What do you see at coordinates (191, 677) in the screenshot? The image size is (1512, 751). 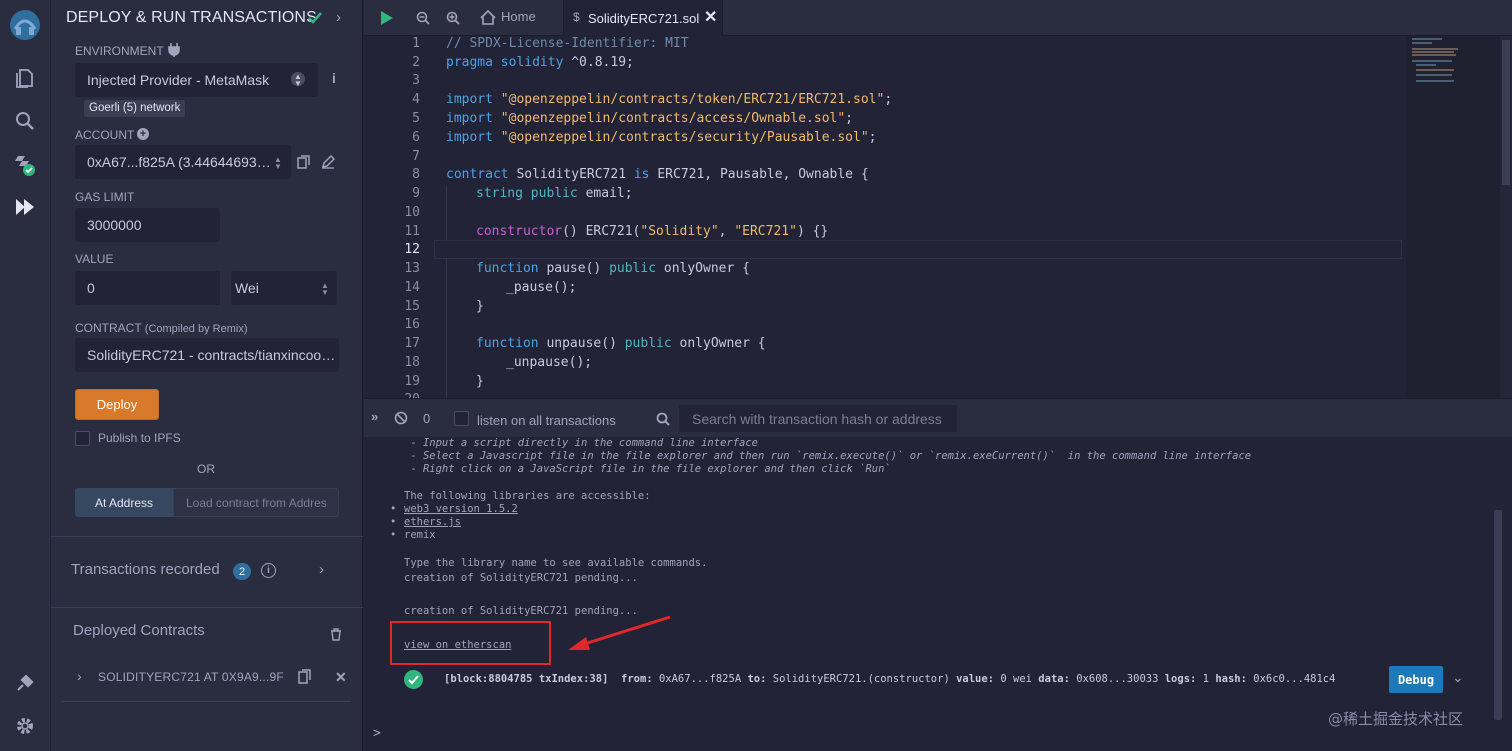 I see `deployed-contract-item: SOLIDITYERC721 AT 0X9A9...9F` at bounding box center [191, 677].